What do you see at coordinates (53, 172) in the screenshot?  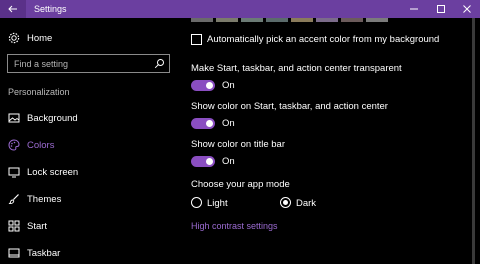 I see `sidebar-item-label: Lock screen` at bounding box center [53, 172].